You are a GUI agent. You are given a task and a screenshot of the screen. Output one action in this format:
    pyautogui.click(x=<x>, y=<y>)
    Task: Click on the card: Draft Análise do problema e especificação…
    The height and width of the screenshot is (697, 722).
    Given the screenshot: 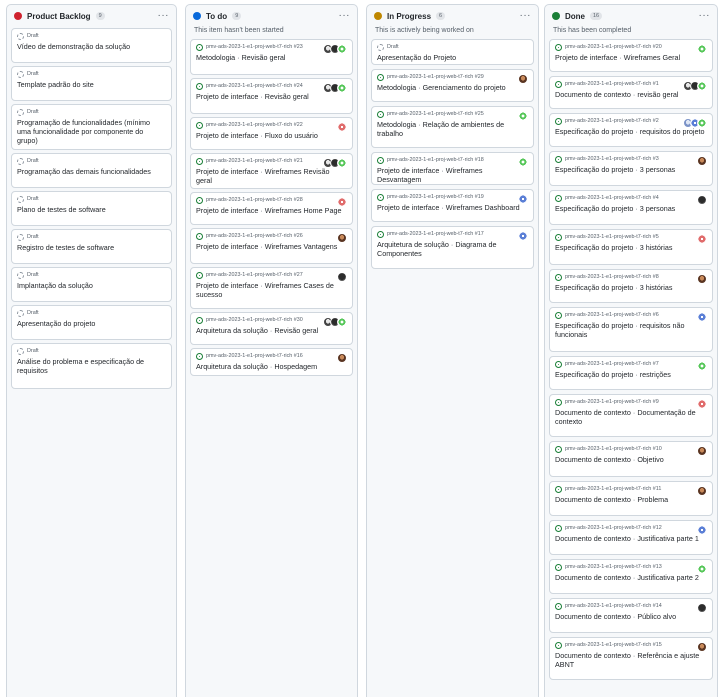 What is the action you would take?
    pyautogui.click(x=91, y=366)
    